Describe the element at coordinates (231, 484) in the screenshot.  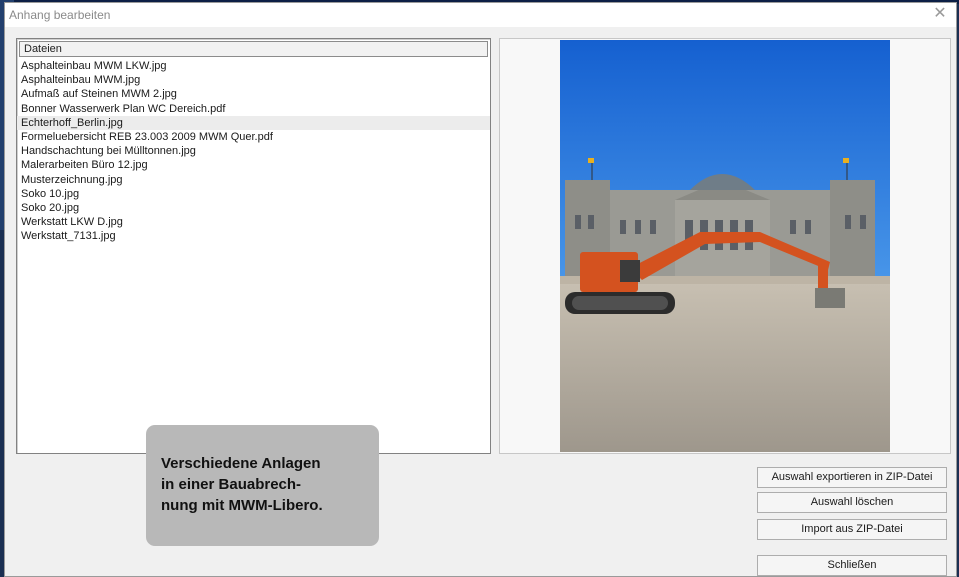
I see `callout-line: in einer Bauabrech-` at that location.